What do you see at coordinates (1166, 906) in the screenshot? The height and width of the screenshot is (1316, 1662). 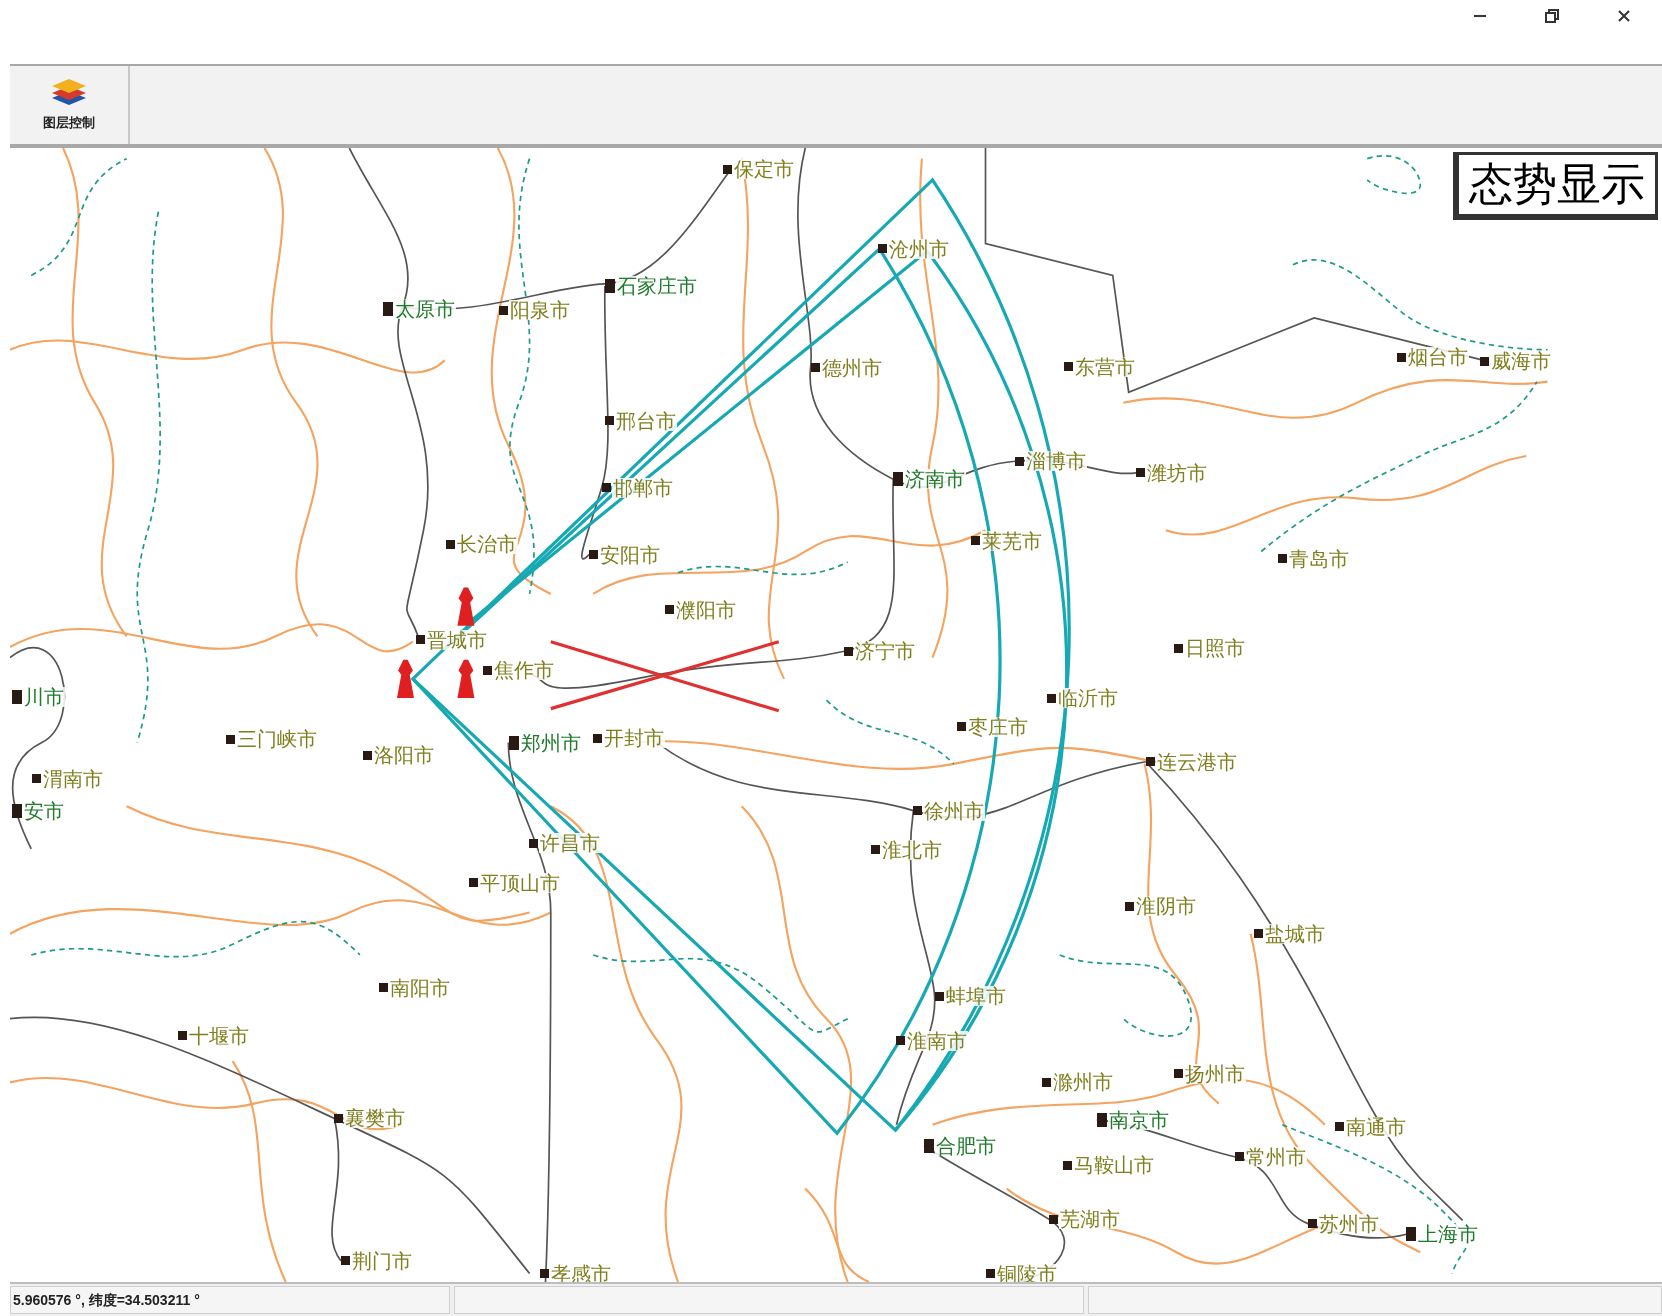 I see `city-label: 淮阴市` at bounding box center [1166, 906].